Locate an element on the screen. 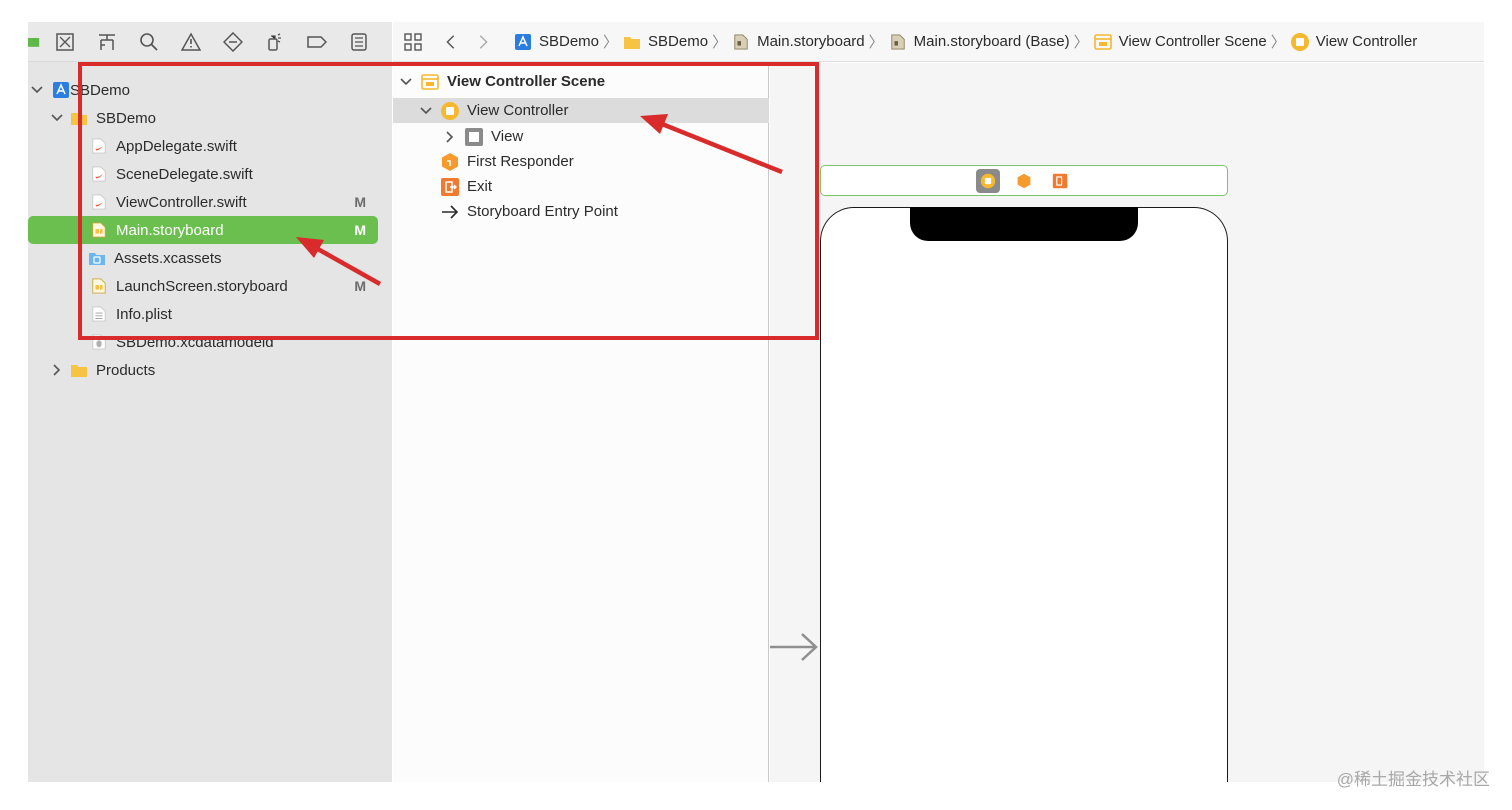 This screenshot has width=1512, height=810. breadcrumb-item: Main.storyboard 〉 is located at coordinates (809, 41).